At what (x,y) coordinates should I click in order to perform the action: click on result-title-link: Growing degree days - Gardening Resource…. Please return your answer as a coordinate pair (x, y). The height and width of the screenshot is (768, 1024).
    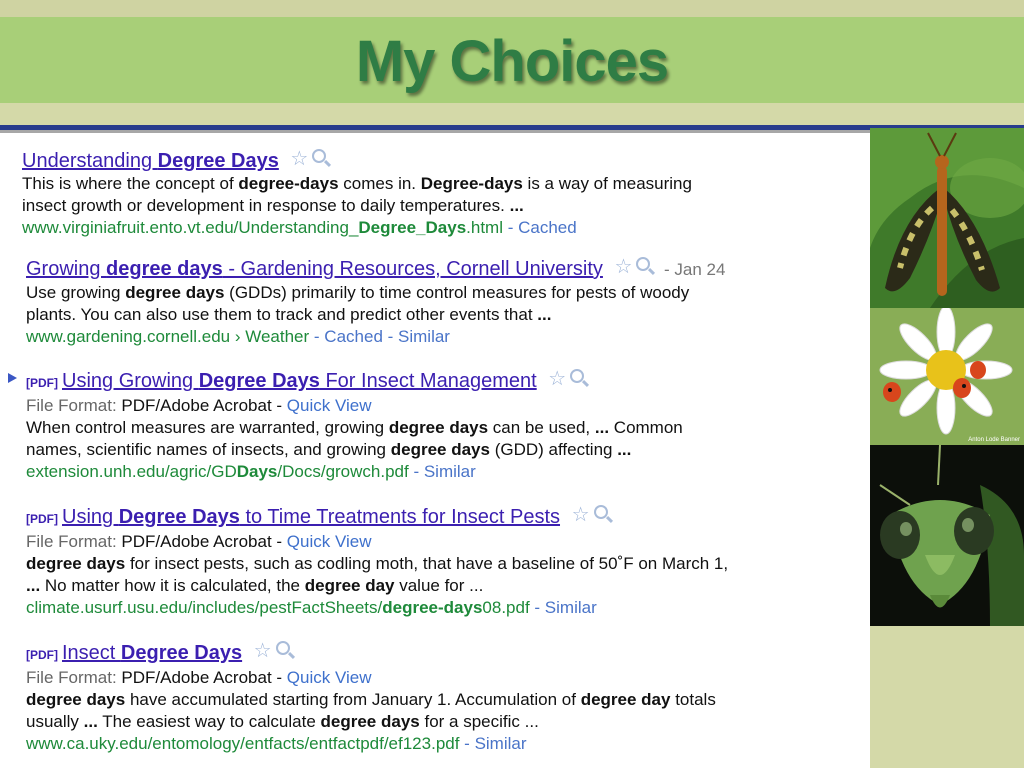
    Looking at the image, I should click on (314, 269).